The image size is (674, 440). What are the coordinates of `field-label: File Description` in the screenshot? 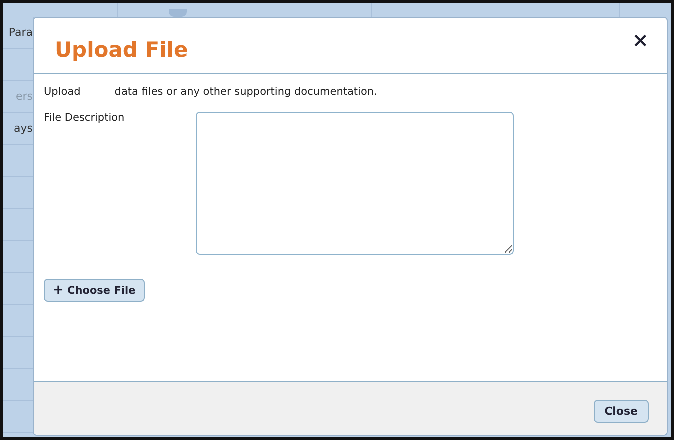 It's located at (85, 119).